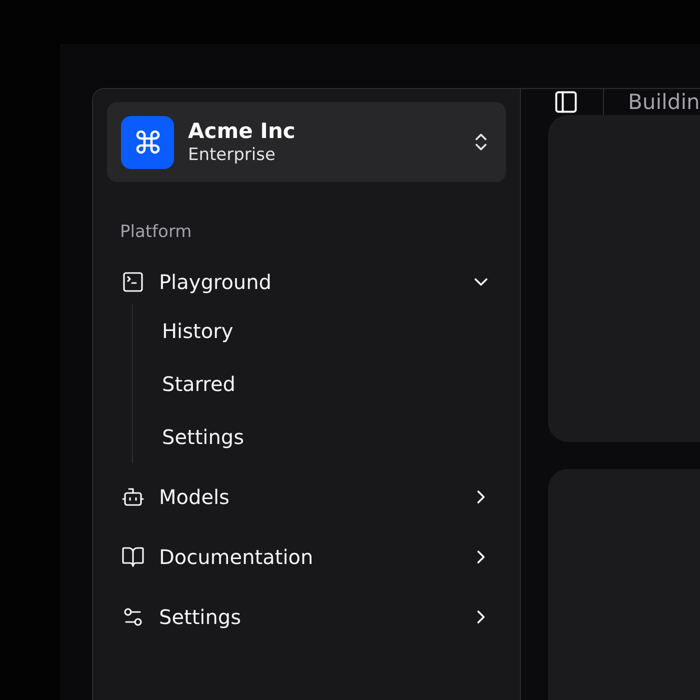 This screenshot has height=700, width=700. What do you see at coordinates (306, 617) in the screenshot?
I see `nav-item: Settings` at bounding box center [306, 617].